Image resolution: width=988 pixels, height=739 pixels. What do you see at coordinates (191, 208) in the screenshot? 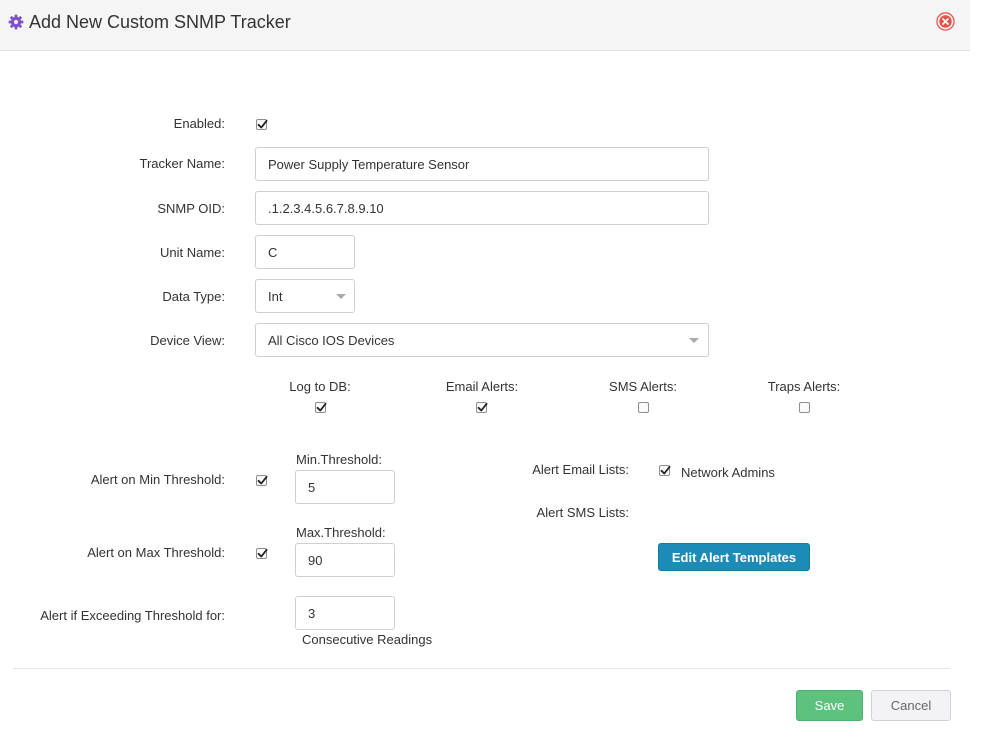
I see `snmp-oid-label: SNMP OID:` at bounding box center [191, 208].